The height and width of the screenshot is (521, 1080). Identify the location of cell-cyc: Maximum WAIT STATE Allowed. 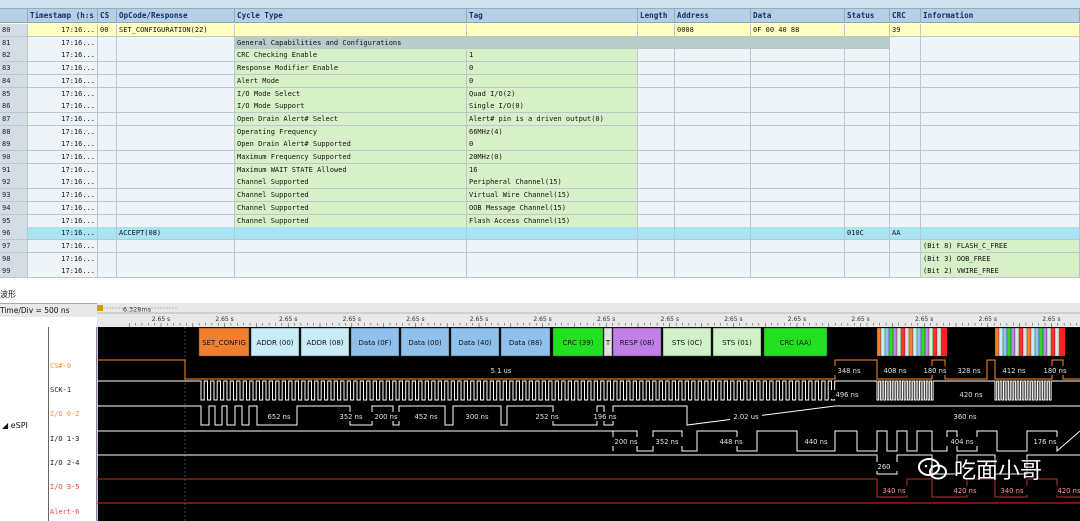
(351, 170).